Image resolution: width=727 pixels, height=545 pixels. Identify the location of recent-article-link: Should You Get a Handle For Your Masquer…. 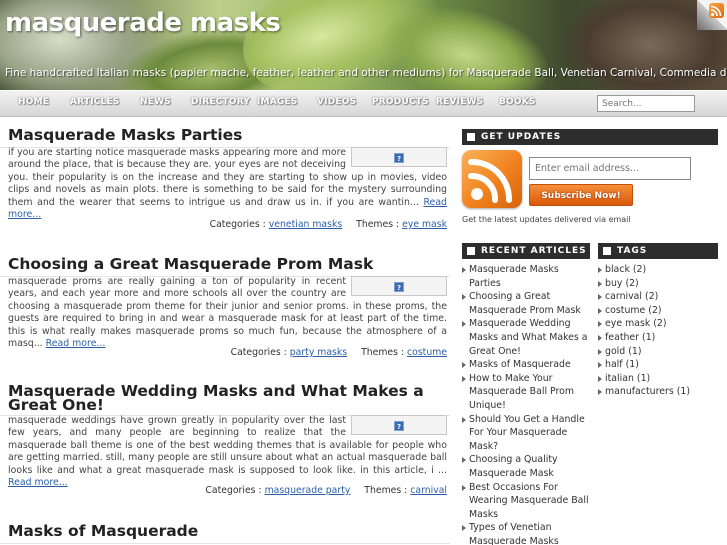
(527, 433).